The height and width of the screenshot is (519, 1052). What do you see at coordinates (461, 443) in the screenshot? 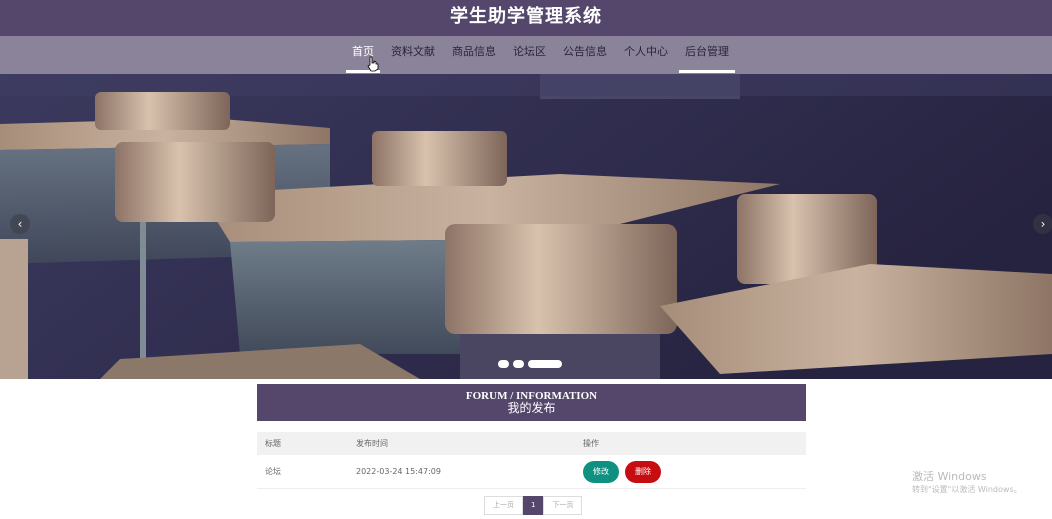
I see `column-publish-time: 发布时间` at bounding box center [461, 443].